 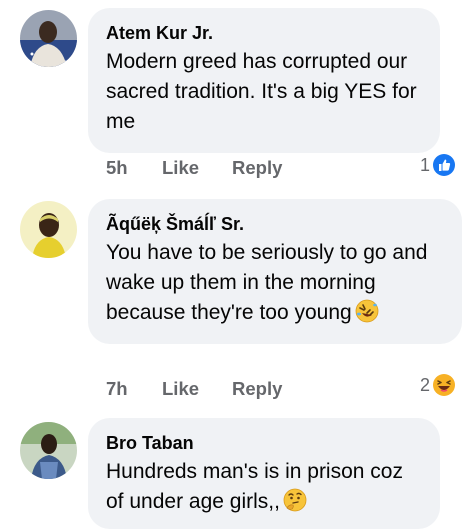 What do you see at coordinates (264, 33) in the screenshot?
I see `comment-author: Atem Kur Jr.` at bounding box center [264, 33].